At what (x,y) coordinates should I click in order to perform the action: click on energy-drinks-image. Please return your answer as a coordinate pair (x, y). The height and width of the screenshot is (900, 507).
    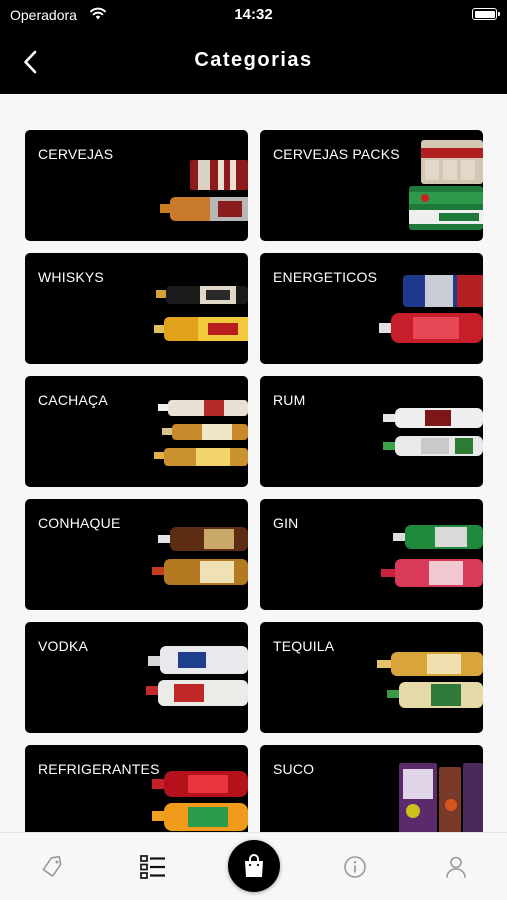
    Looking at the image, I should click on (431, 309).